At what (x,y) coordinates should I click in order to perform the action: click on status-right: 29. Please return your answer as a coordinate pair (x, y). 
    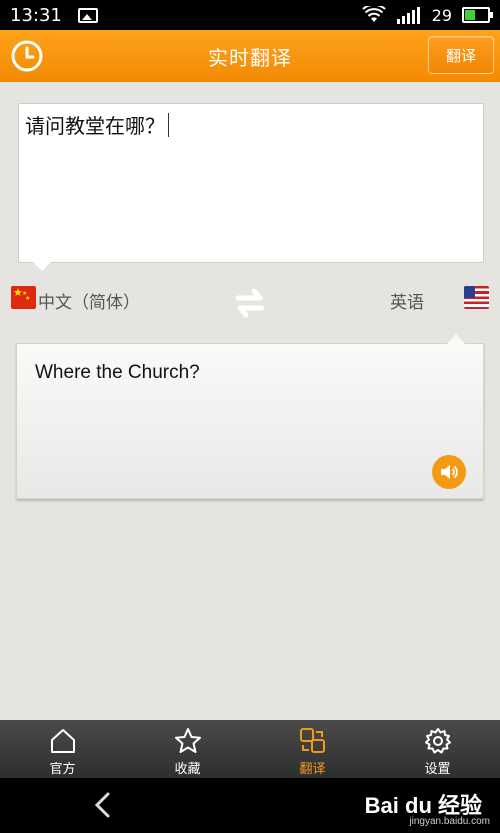
    Looking at the image, I should click on (427, 15).